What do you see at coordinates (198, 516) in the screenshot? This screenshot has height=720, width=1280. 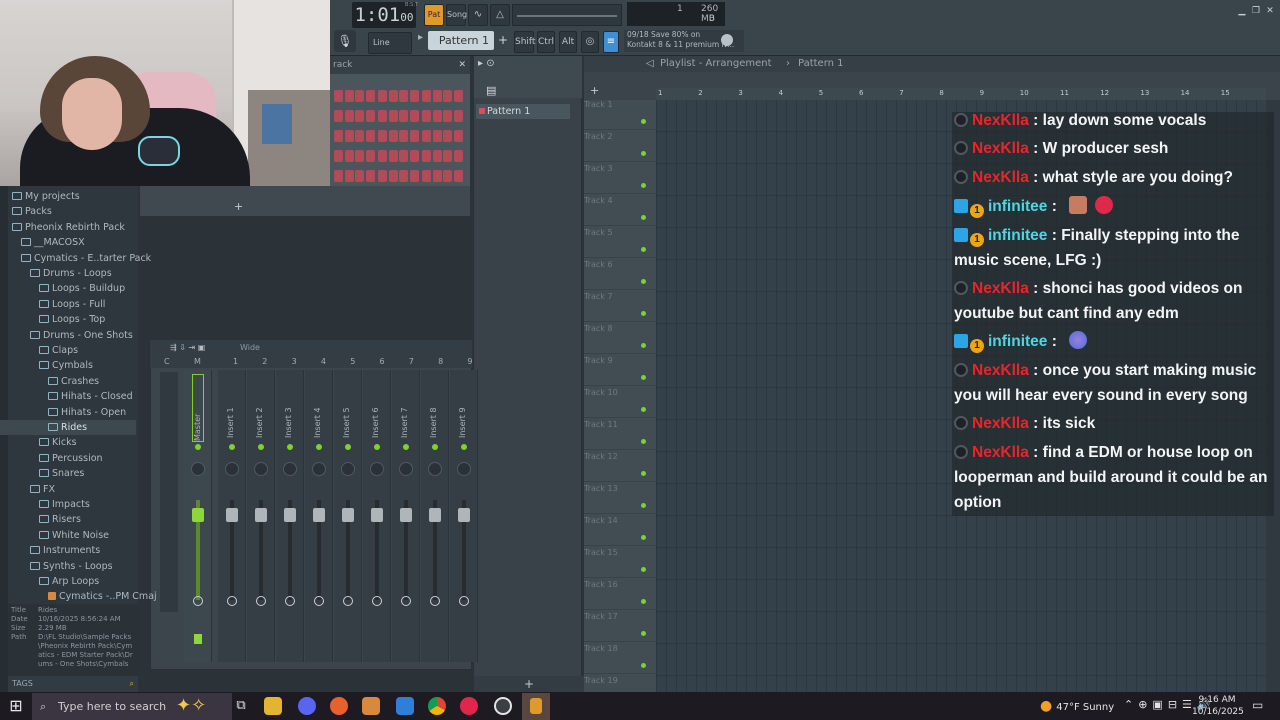 I see `mixer-strip: Master` at bounding box center [198, 516].